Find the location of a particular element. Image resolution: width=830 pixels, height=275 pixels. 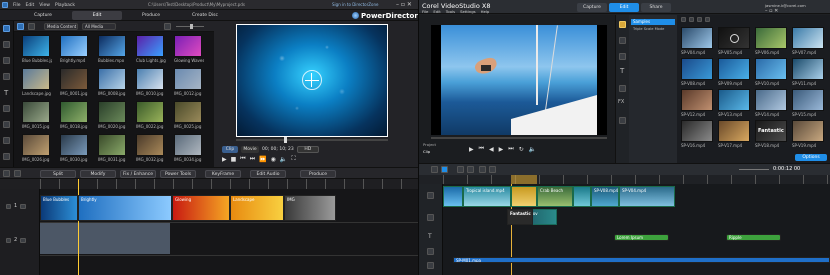

movie-mode-button: Movie is located at coordinates (250, 149).